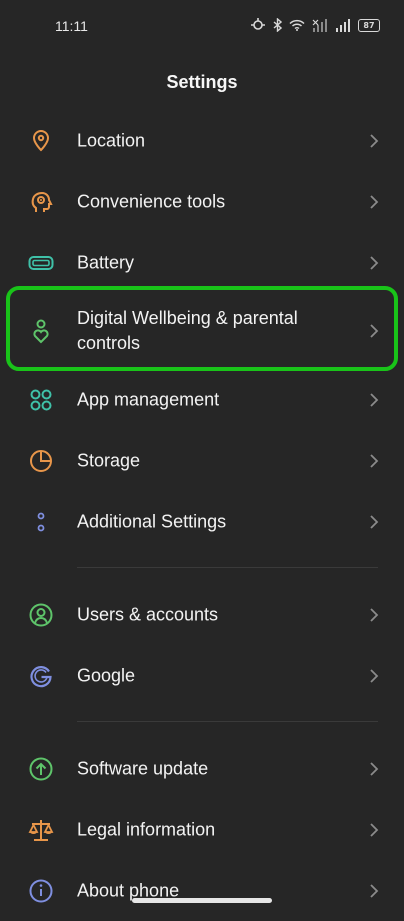 Image resolution: width=404 pixels, height=921 pixels. I want to click on settings-item-label: Location, so click(111, 140).